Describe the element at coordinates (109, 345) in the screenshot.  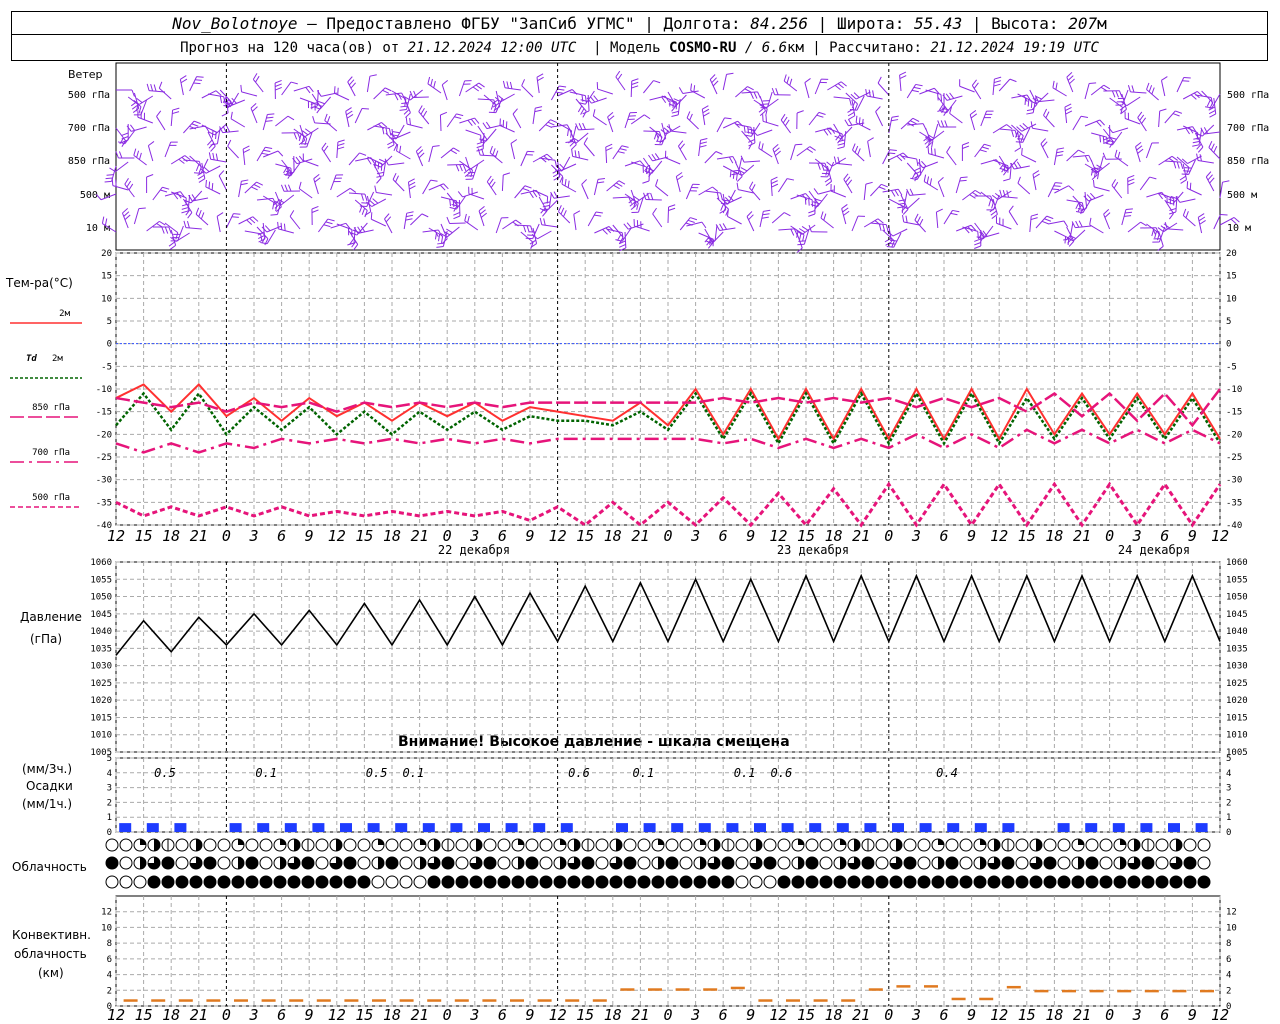
I see `temp-ytick: 0` at that location.